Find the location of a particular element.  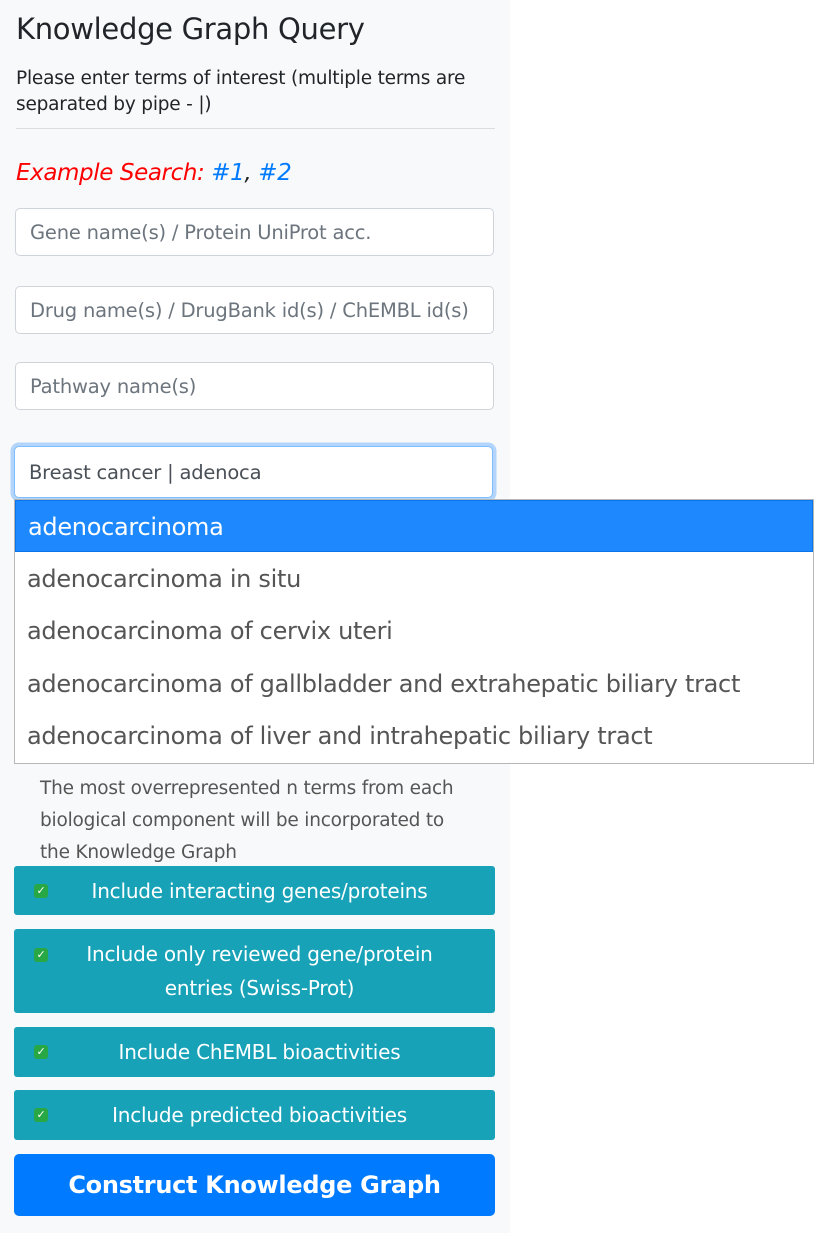

disease-input is located at coordinates (253, 472).